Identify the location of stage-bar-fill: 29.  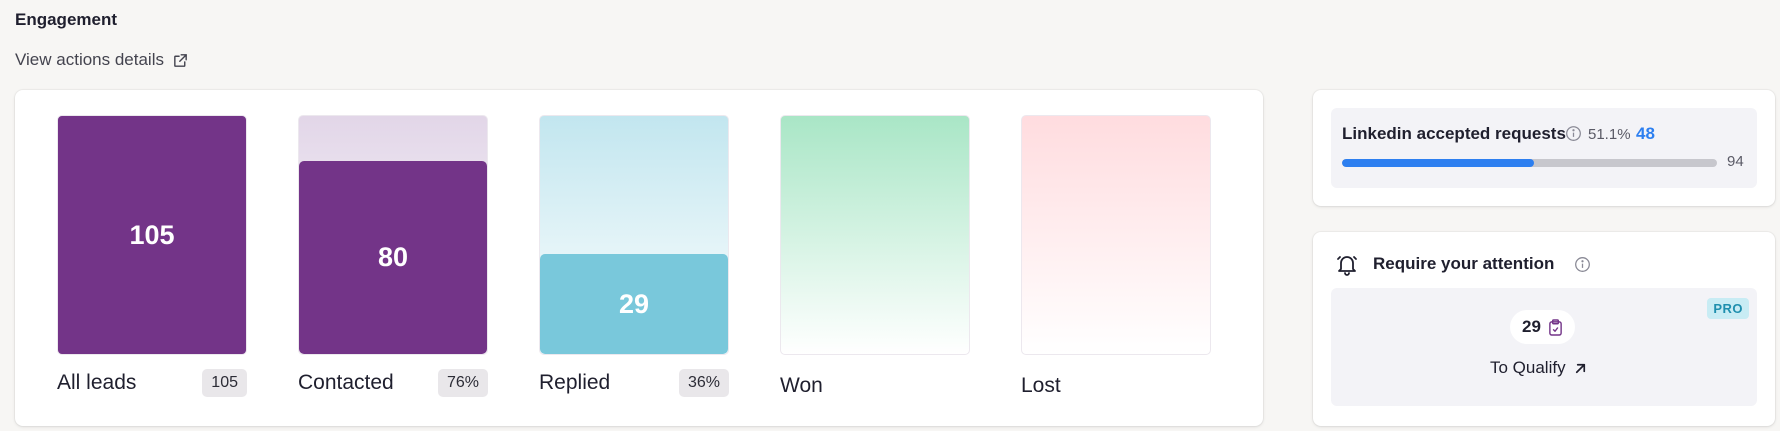
(634, 304).